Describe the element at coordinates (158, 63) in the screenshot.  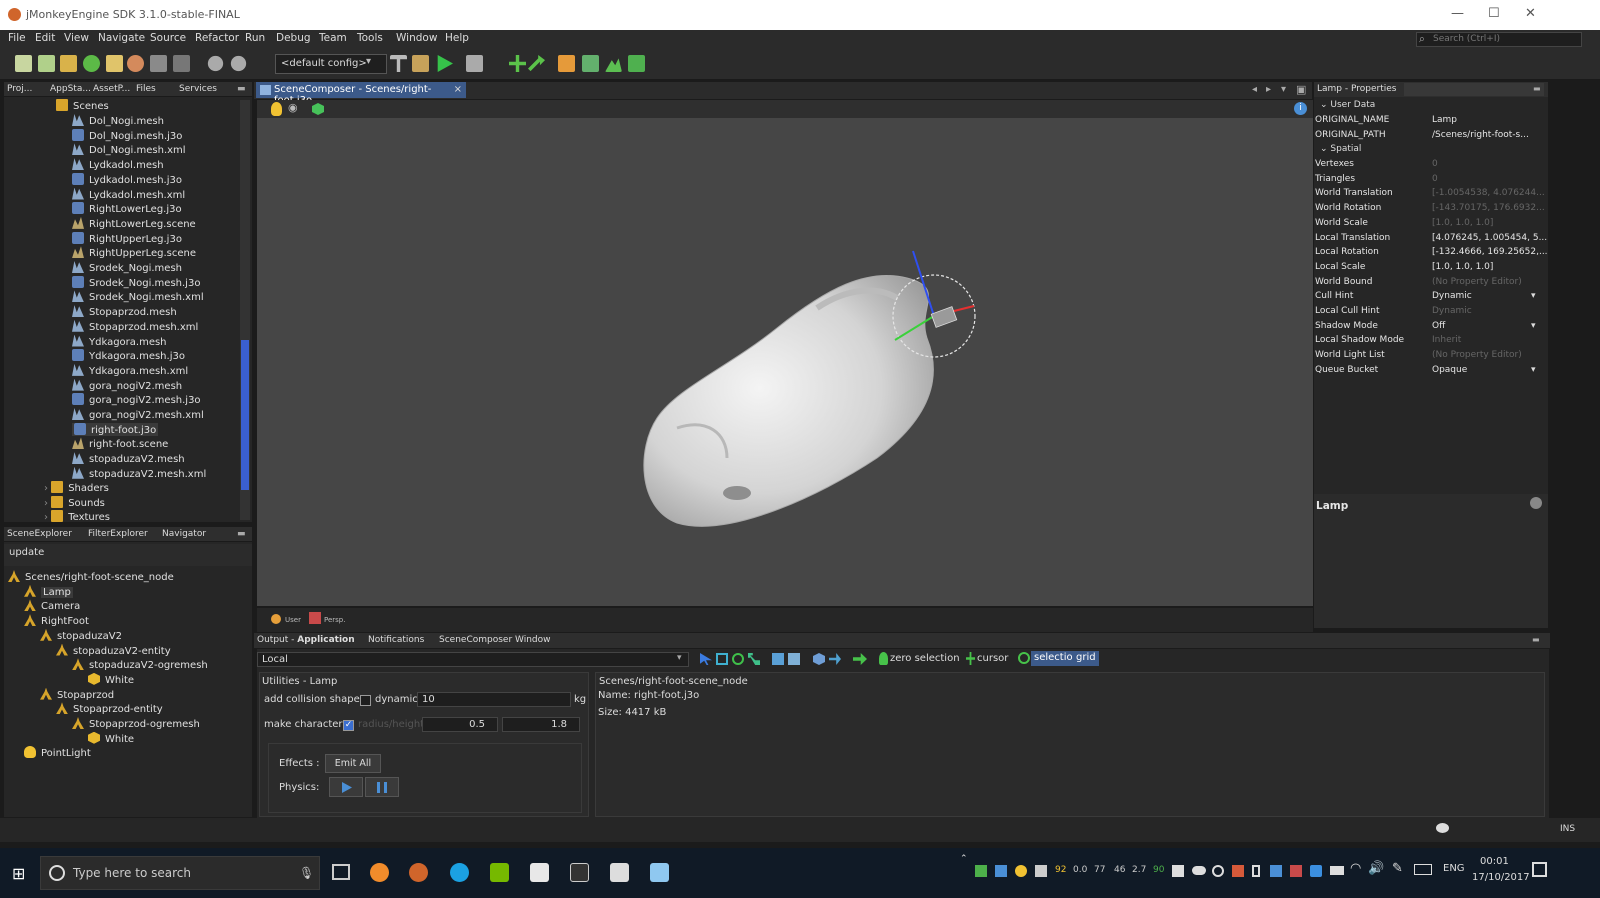
I see `save-icon` at that location.